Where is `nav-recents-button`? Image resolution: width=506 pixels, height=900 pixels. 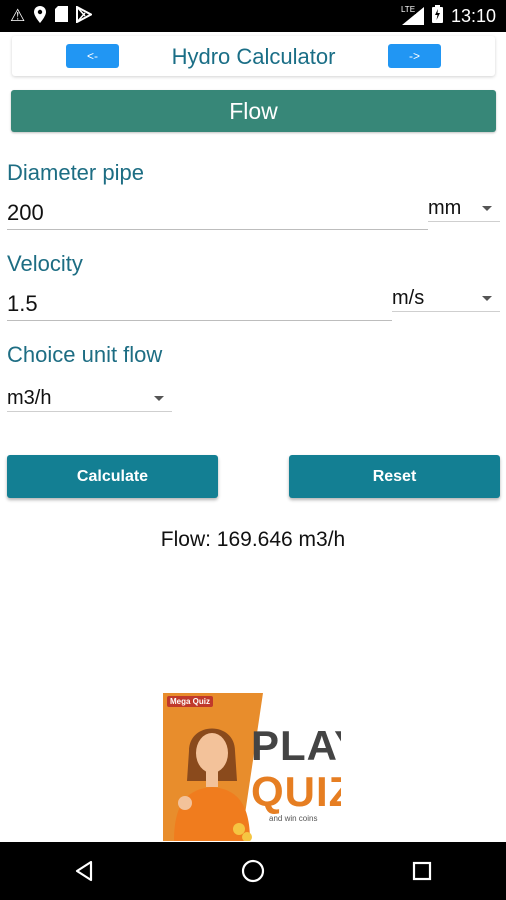
nav-recents-button is located at coordinates (422, 871).